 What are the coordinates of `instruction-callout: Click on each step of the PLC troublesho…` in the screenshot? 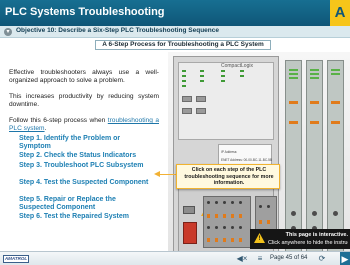 It's located at (228, 176).